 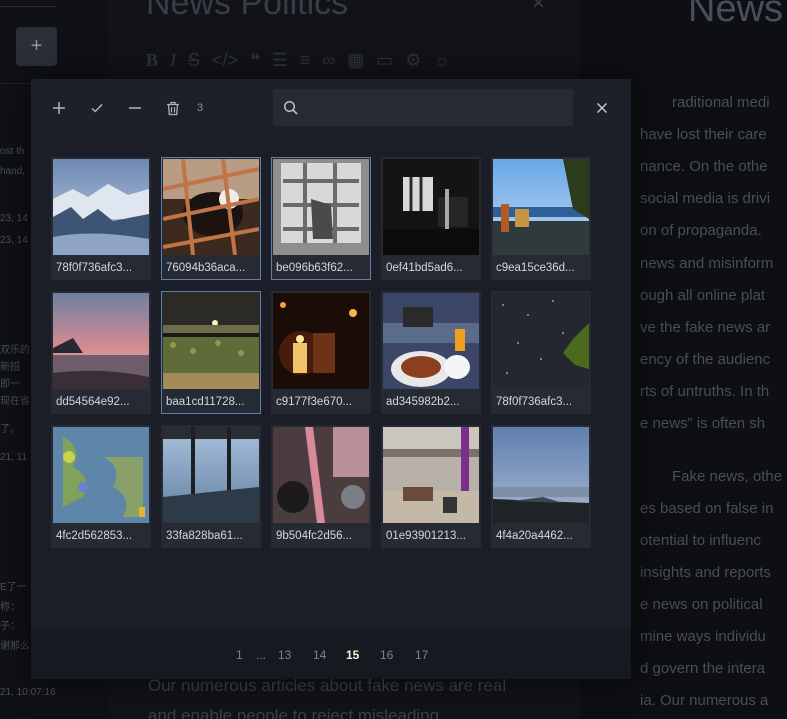 I want to click on note-date: 21, 11, so click(x=14, y=457).